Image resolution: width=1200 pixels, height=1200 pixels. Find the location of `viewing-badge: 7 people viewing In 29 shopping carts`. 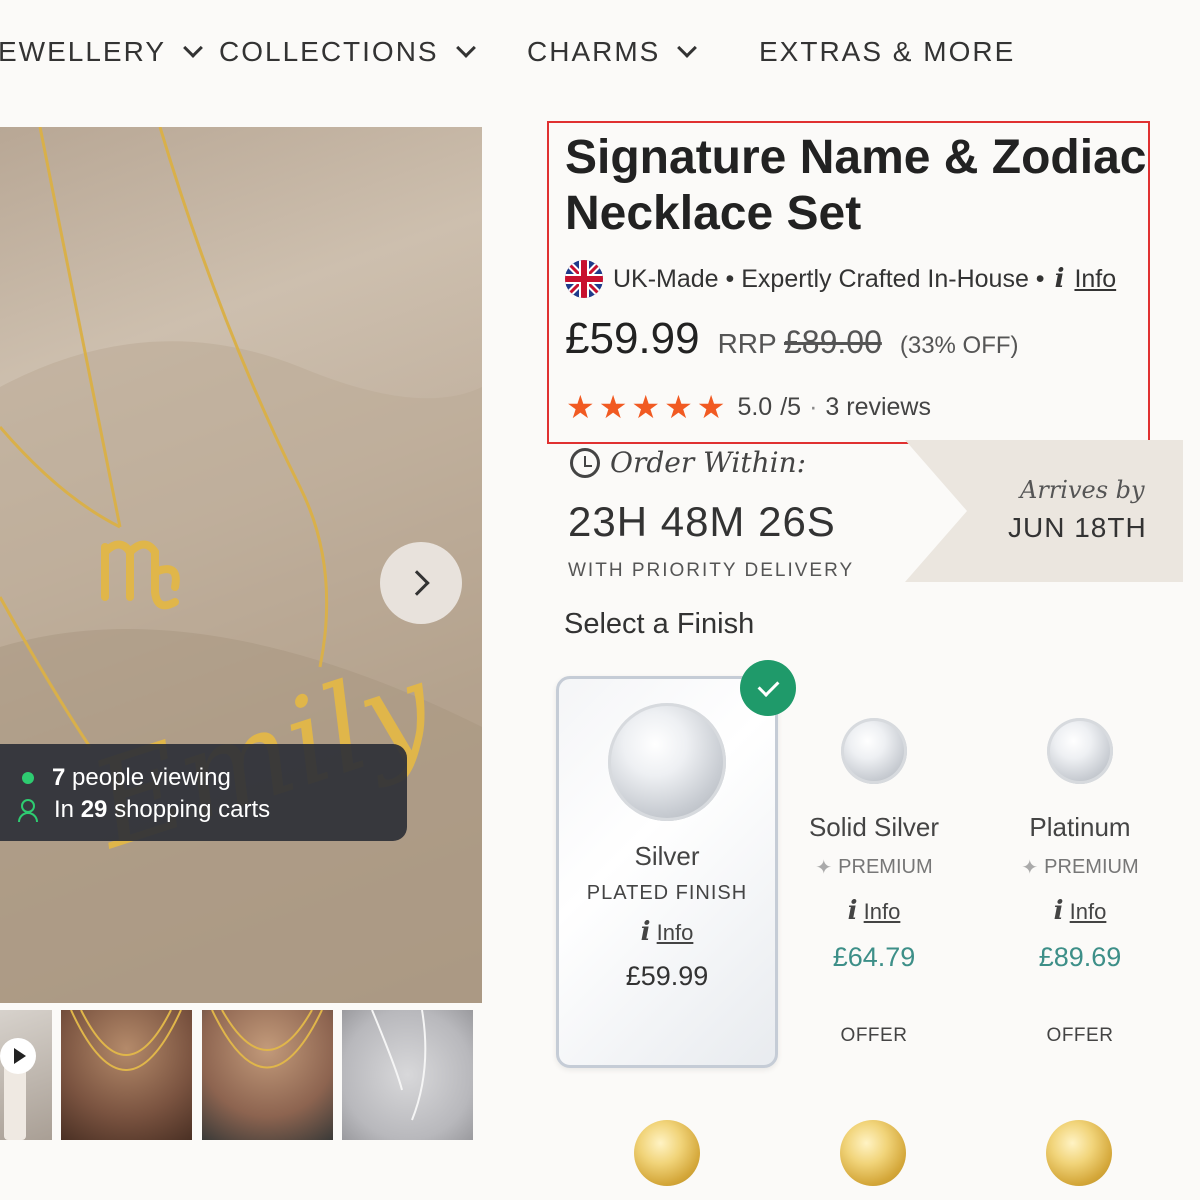

viewing-badge: 7 people viewing In 29 shopping carts is located at coordinates (203, 792).